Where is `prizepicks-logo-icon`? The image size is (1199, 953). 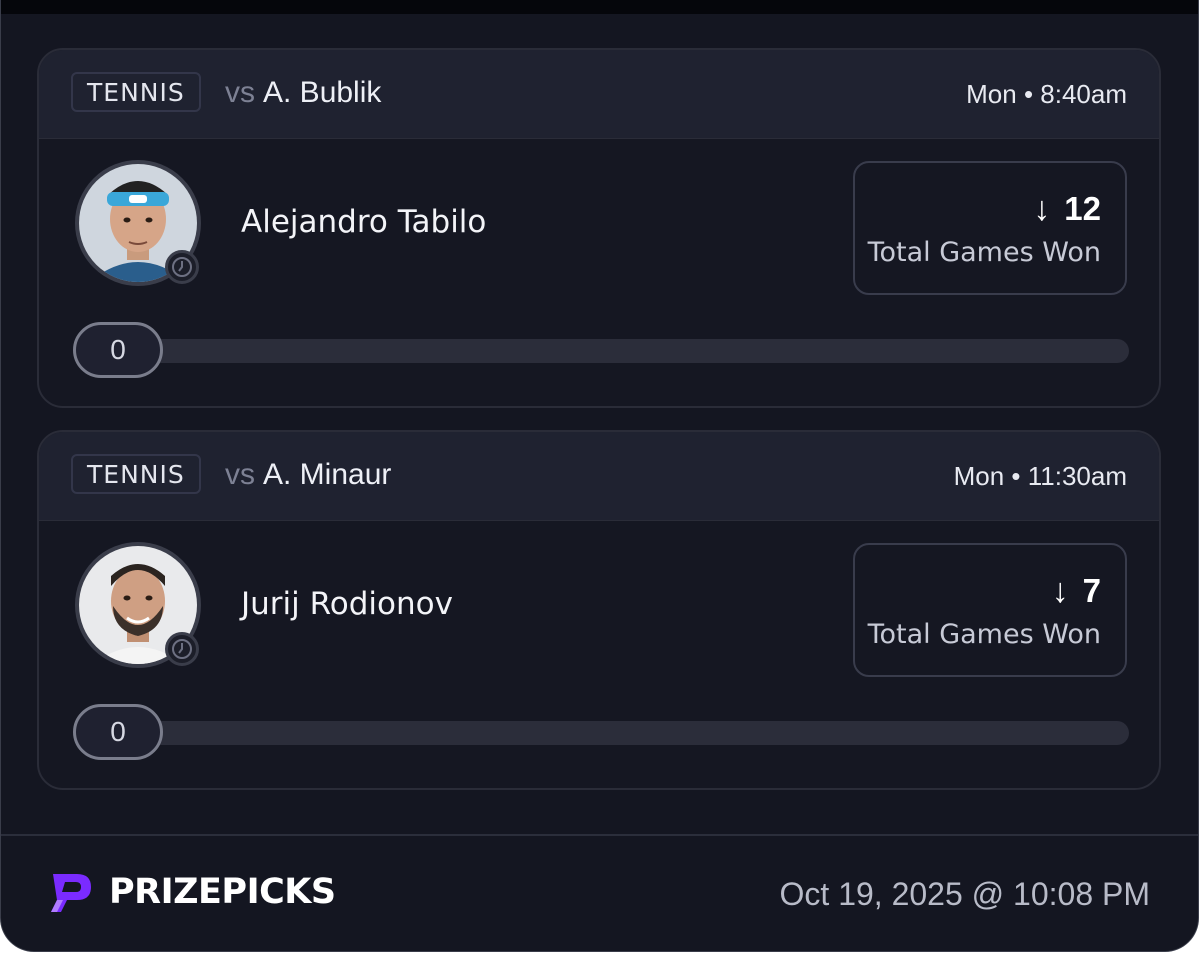
prizepicks-logo-icon is located at coordinates (71, 893).